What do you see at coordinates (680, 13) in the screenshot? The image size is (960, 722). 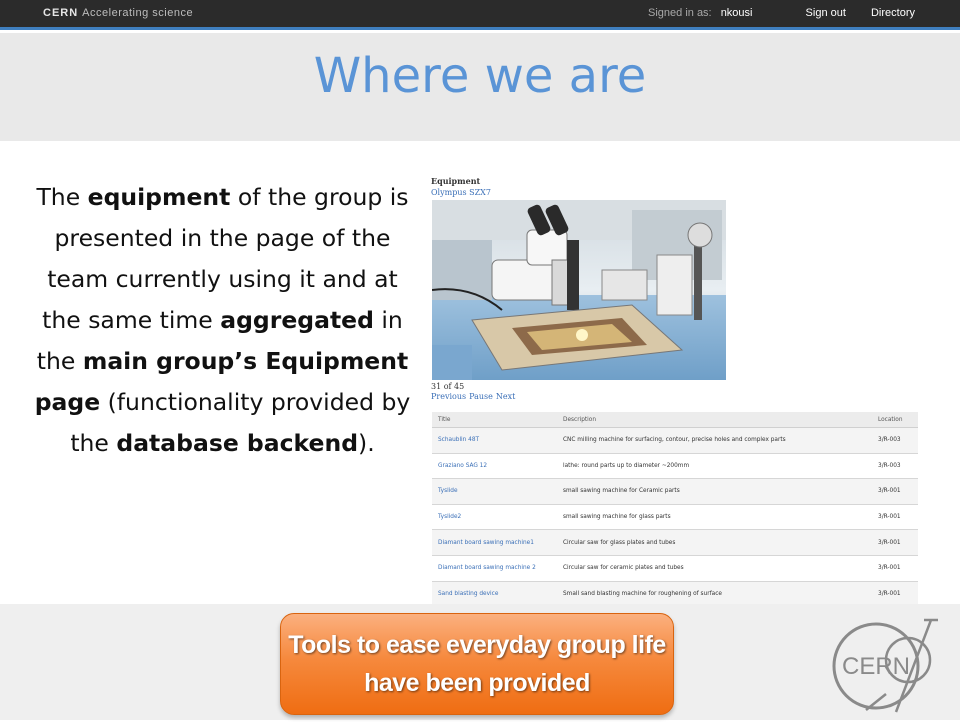 I see `signed-in-label: Signed in as:` at bounding box center [680, 13].